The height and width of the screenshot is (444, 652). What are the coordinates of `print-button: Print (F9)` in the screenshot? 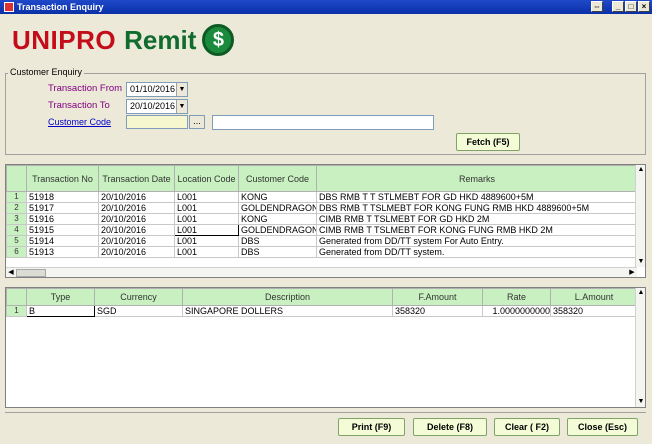 It's located at (371, 427).